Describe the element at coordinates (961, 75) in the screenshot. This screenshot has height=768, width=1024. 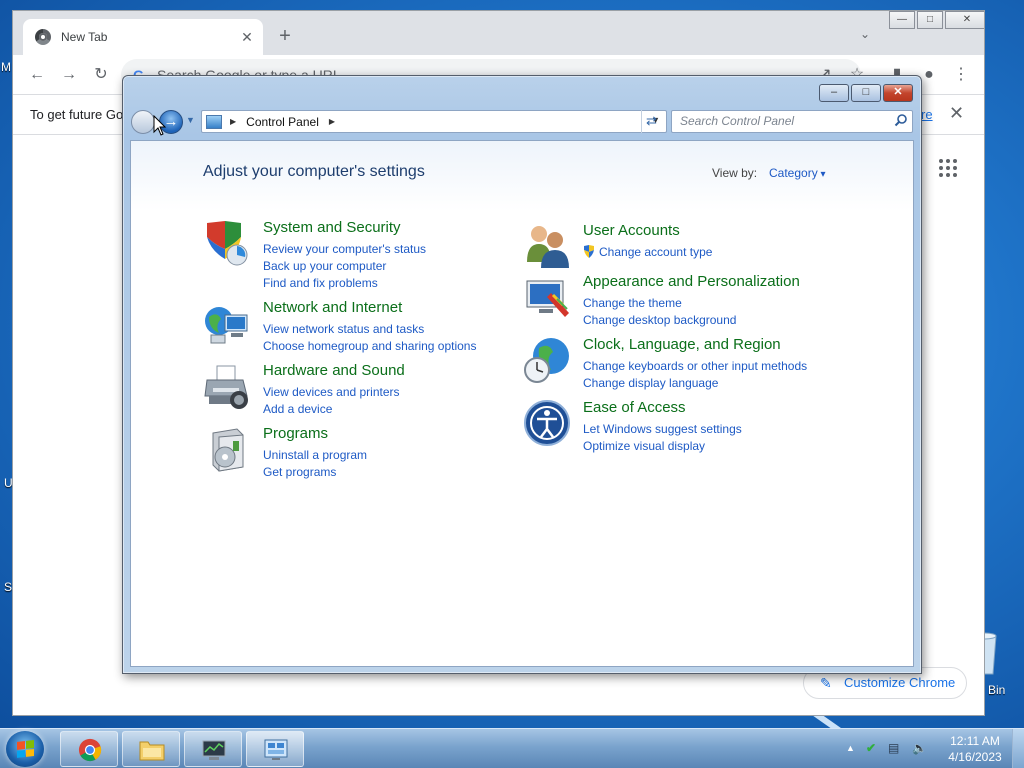
I see `menu-kebab-icon: ⋮` at that location.